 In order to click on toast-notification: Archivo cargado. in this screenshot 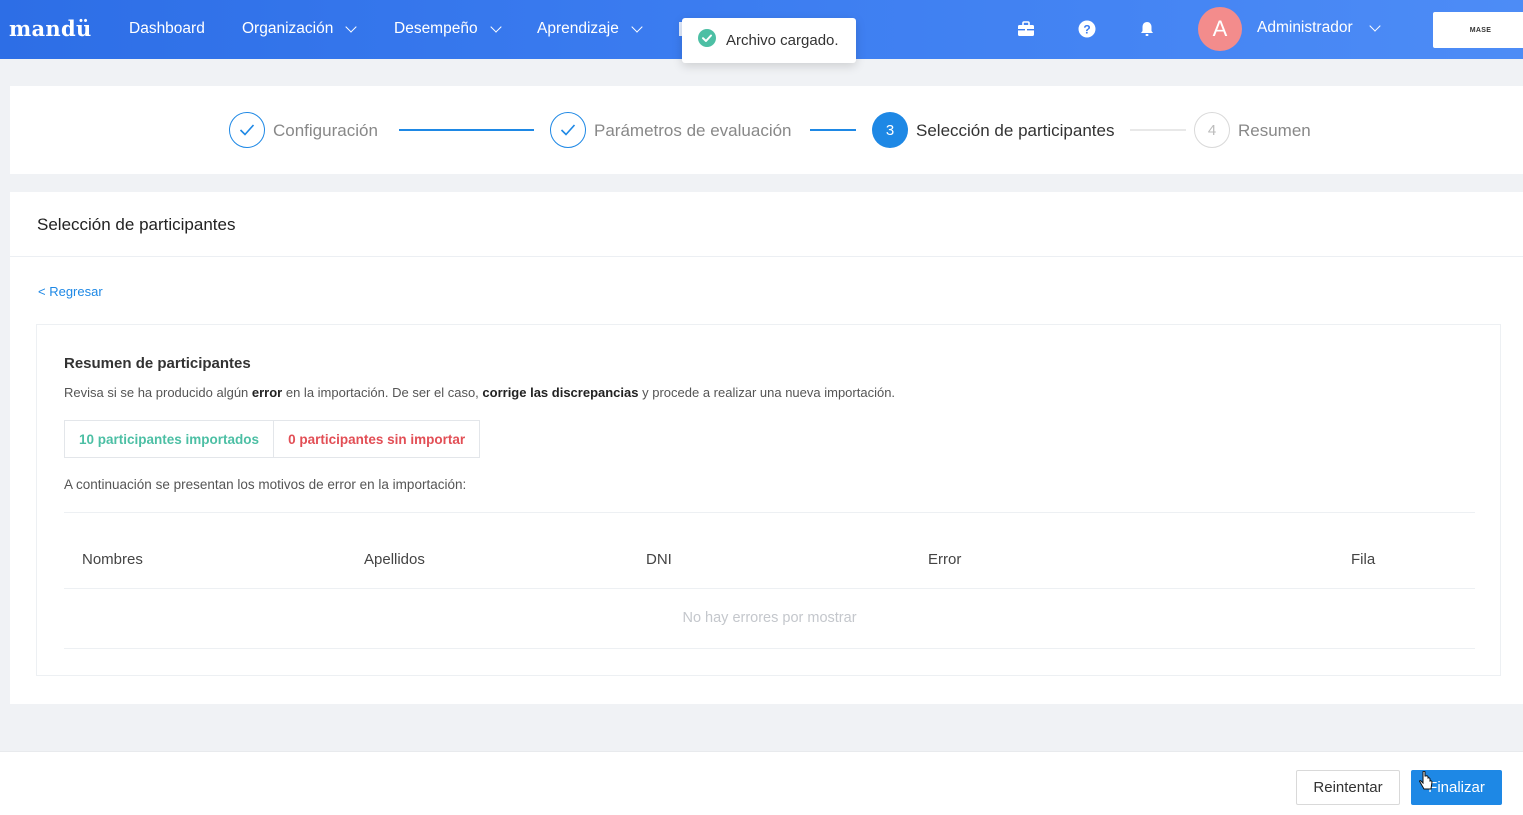, I will do `click(769, 40)`.